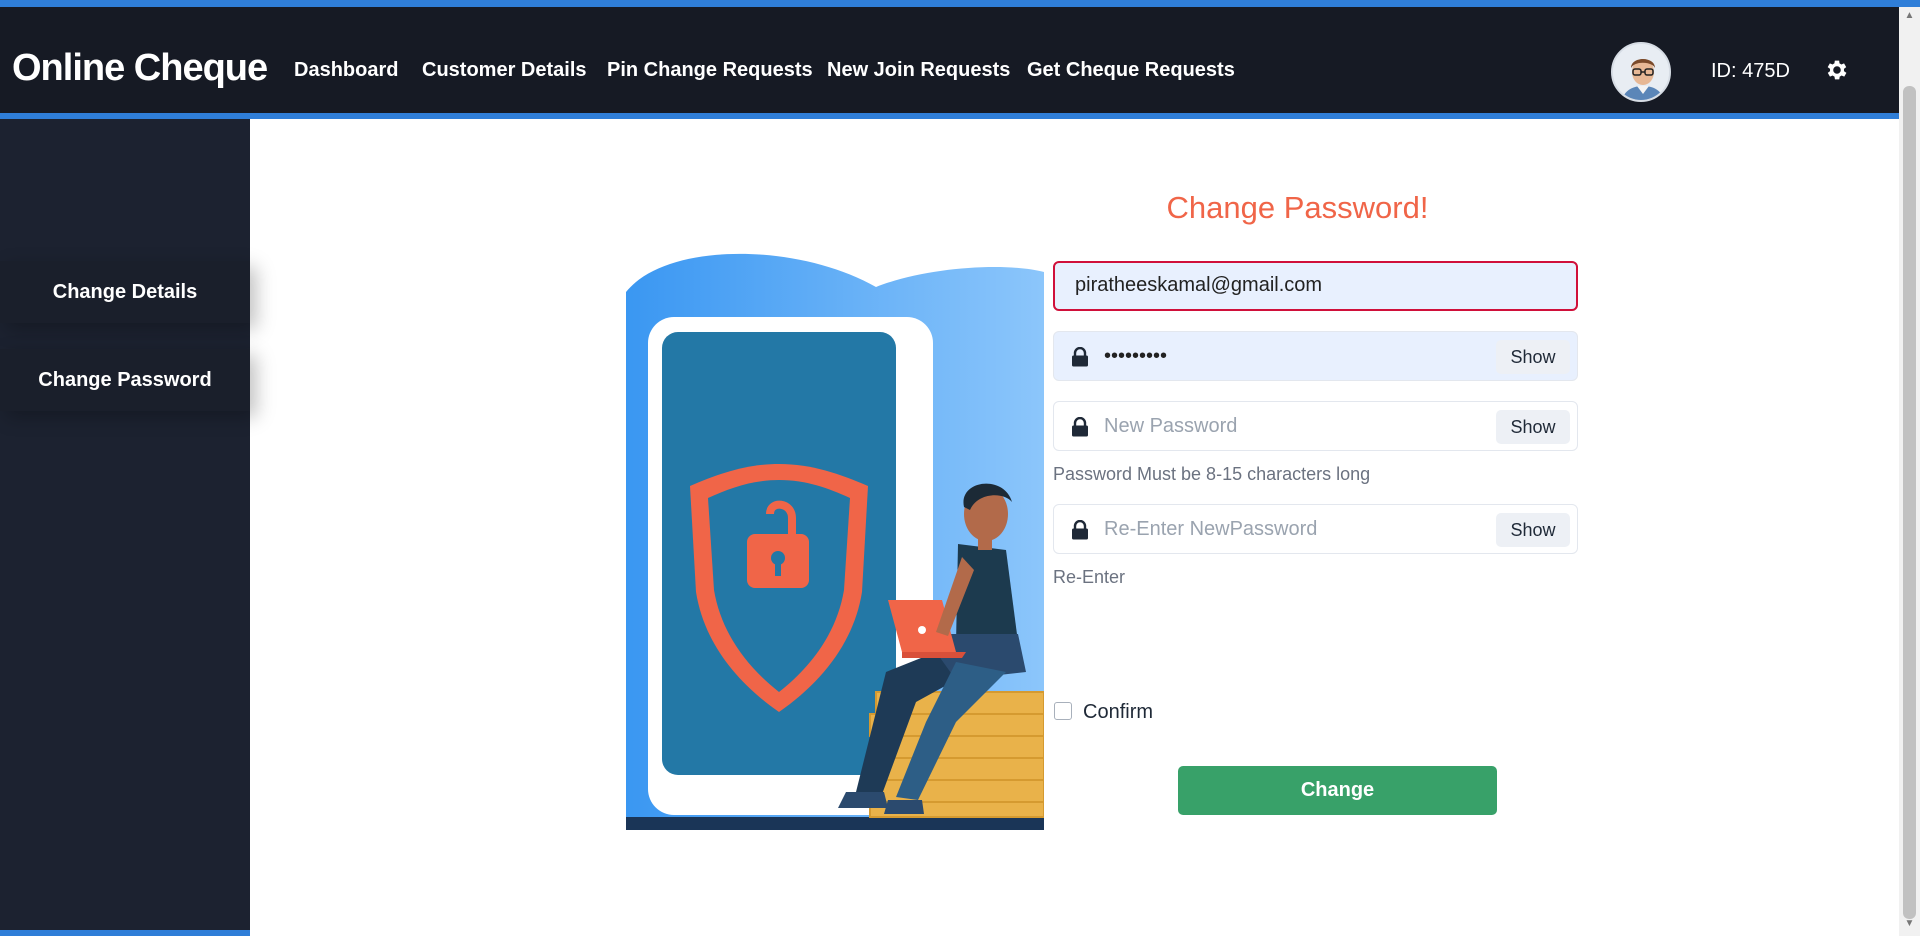  I want to click on nav-get-cheque-requests: Get Cheque Requests, so click(1131, 70).